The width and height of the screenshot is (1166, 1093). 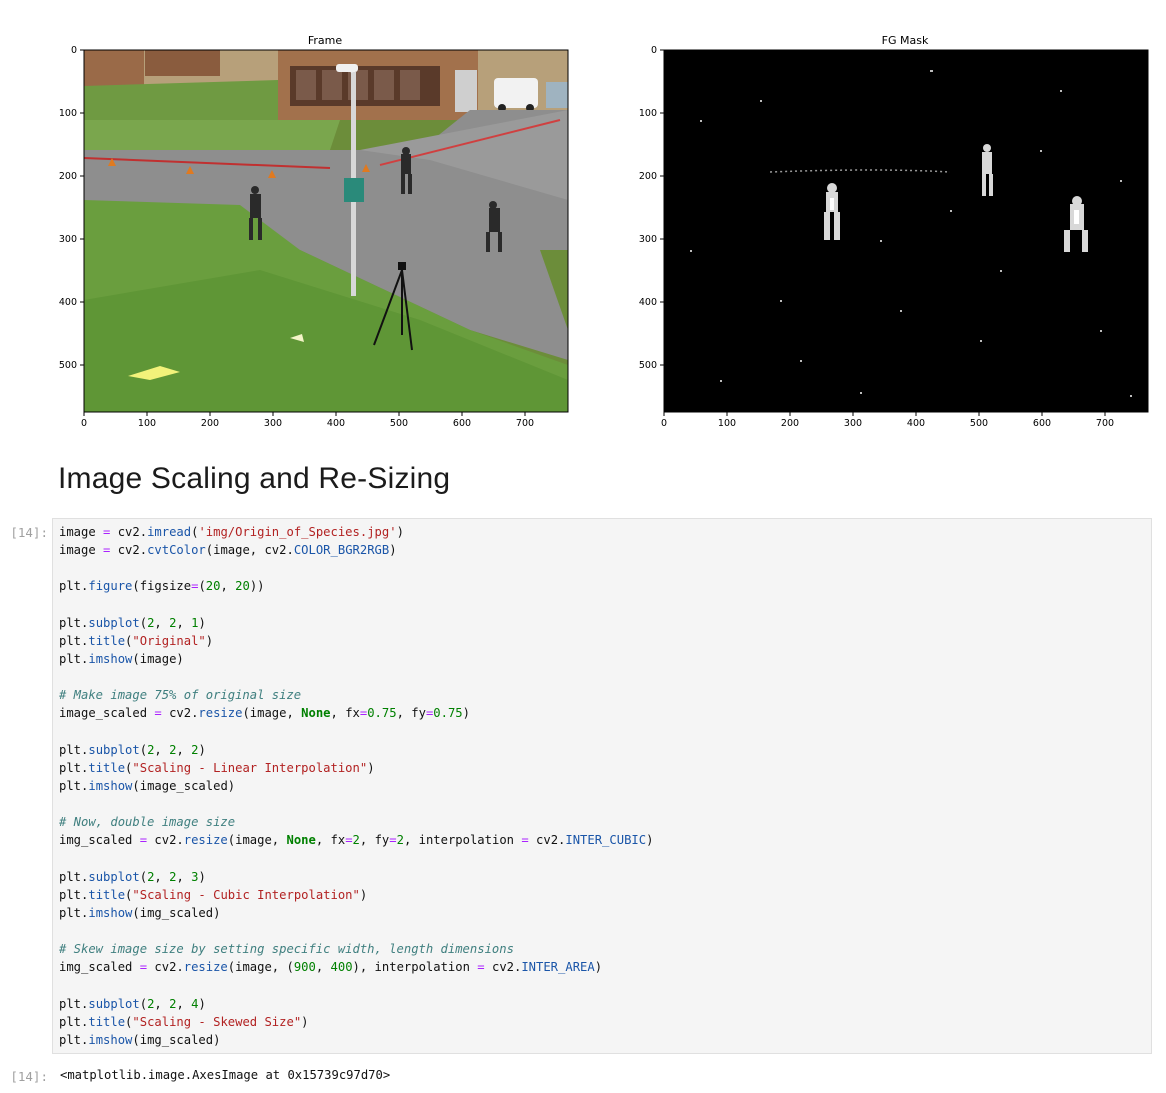 What do you see at coordinates (162, 586) in the screenshot?
I see `code-line: plt.figure(figsize=(20, 20))` at bounding box center [162, 586].